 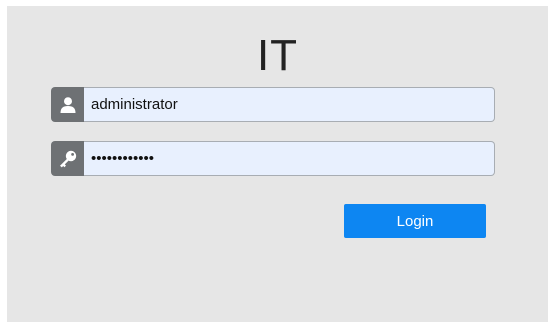 I want to click on key-icon, so click(x=67, y=158).